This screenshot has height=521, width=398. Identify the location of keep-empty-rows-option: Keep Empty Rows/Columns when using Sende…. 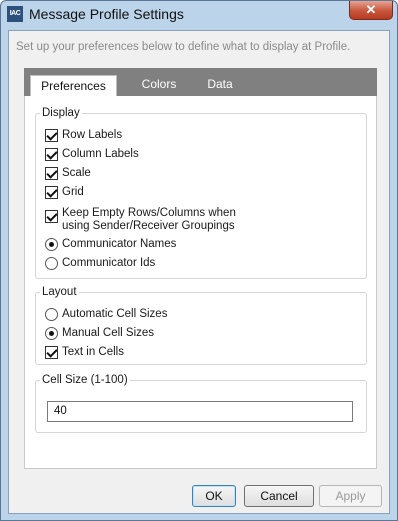
(140, 220).